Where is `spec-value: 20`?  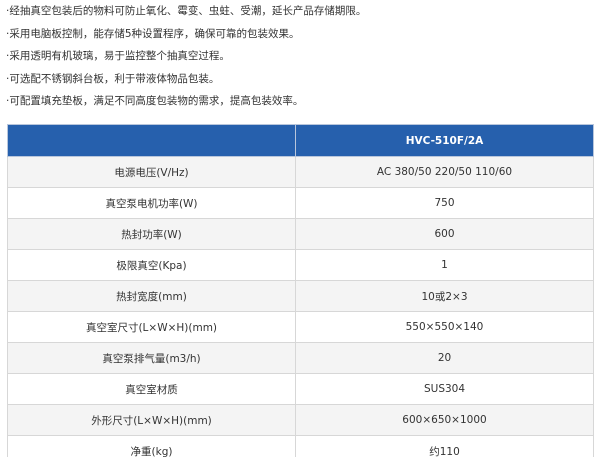
spec-value: 20 is located at coordinates (444, 358).